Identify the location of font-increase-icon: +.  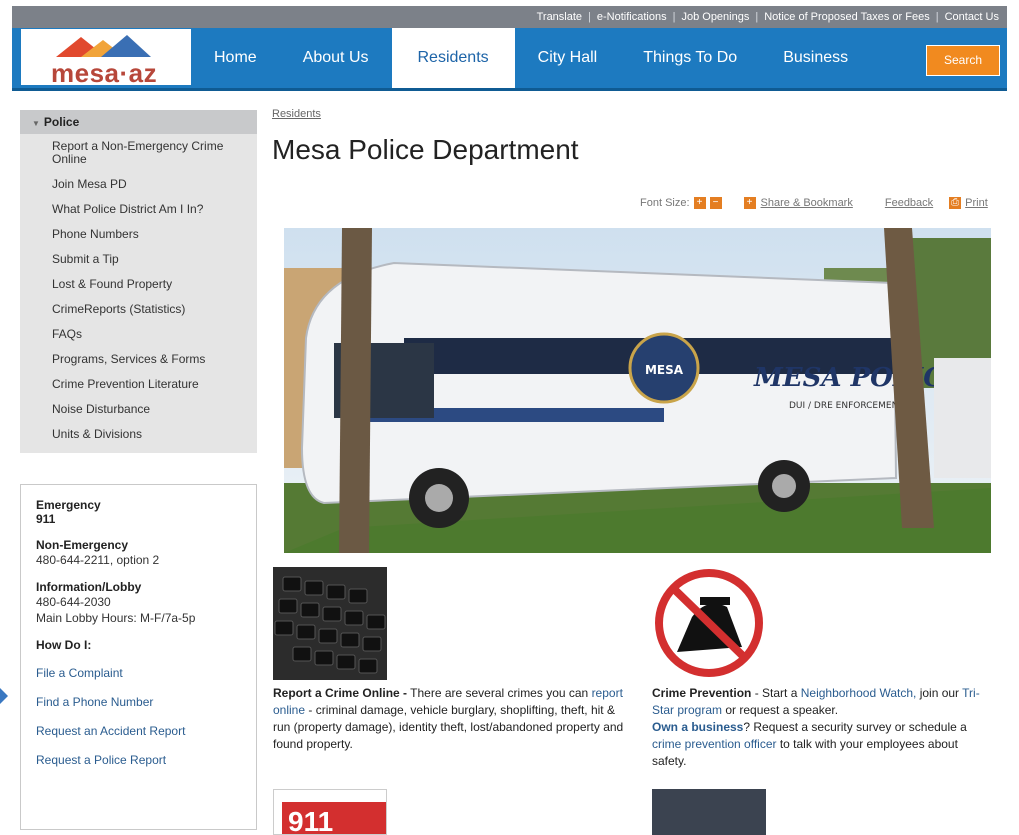
(699, 203).